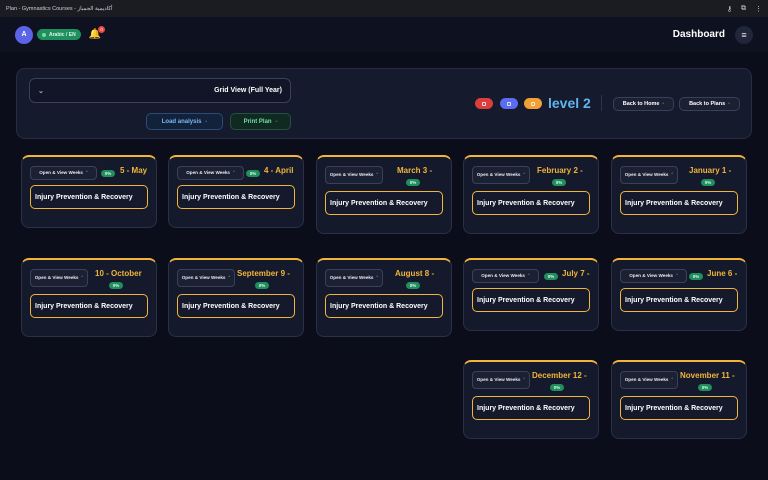 This screenshot has width=768, height=480. I want to click on month-title: November 11 -, so click(707, 375).